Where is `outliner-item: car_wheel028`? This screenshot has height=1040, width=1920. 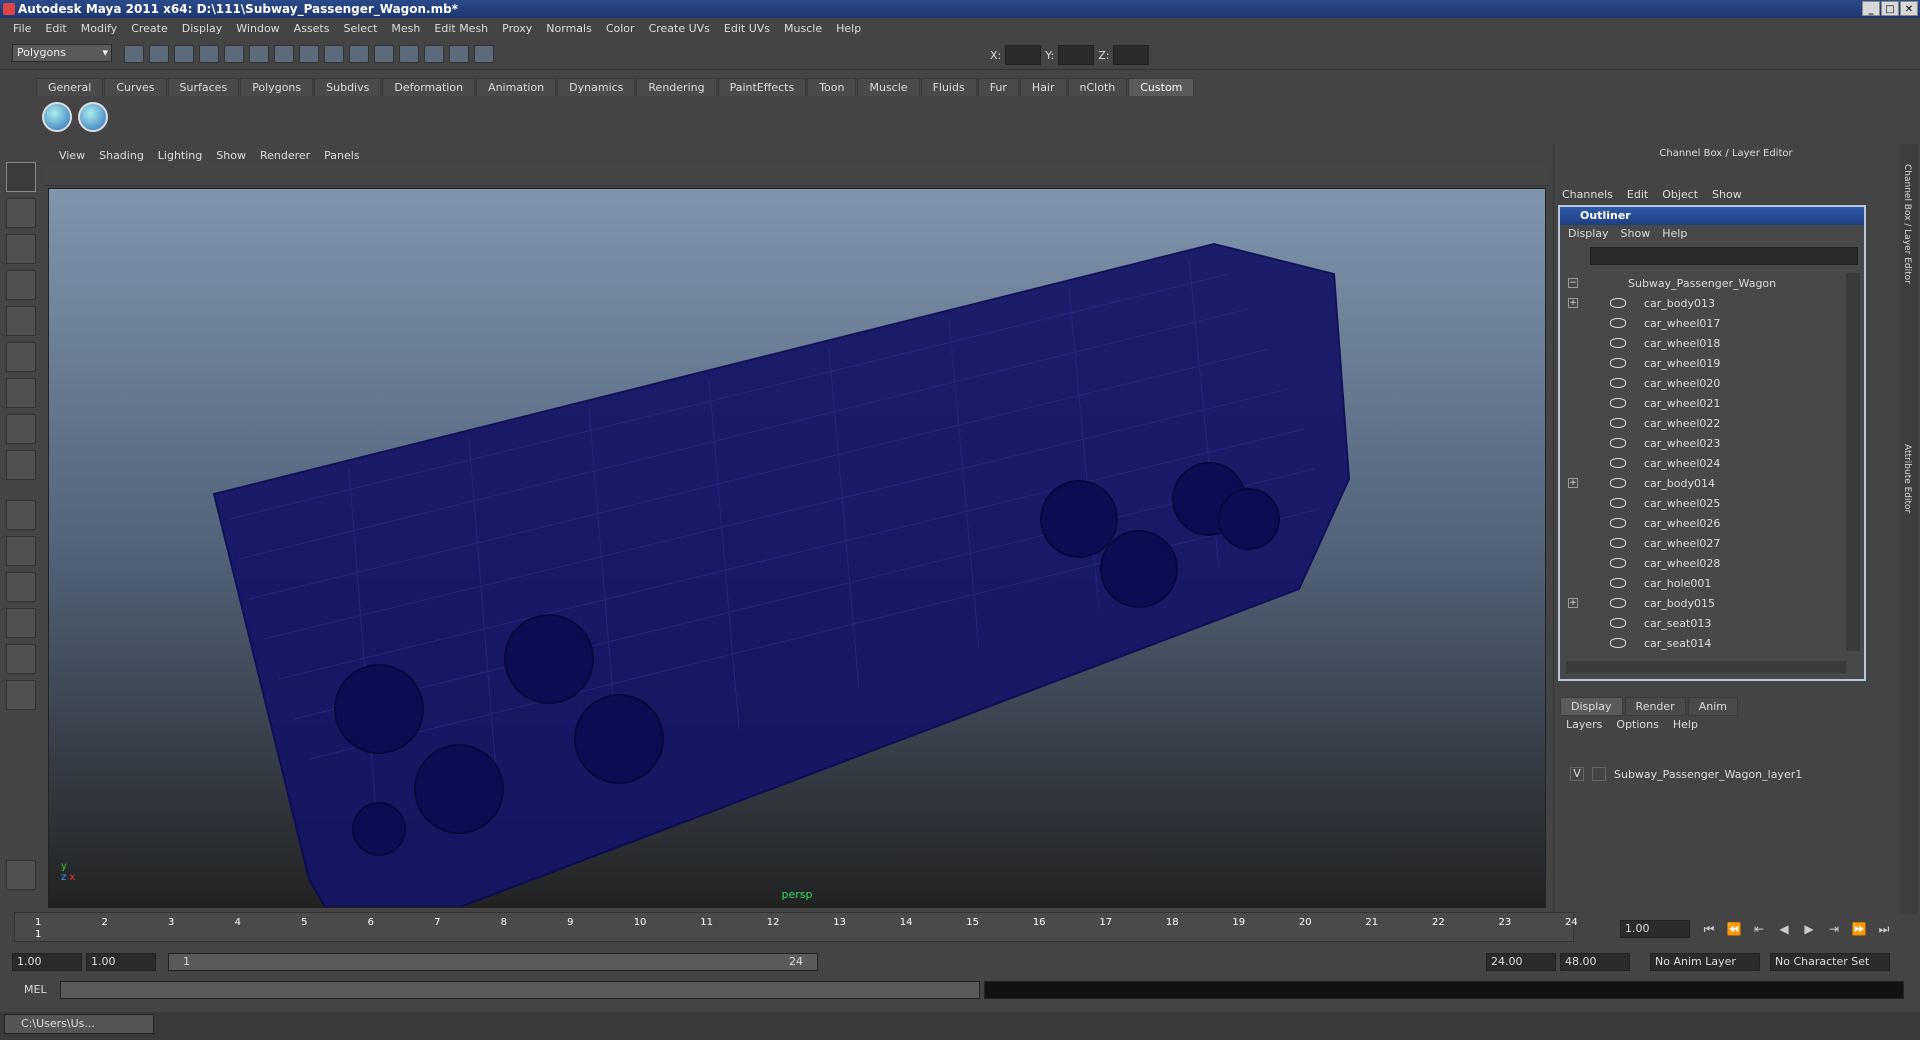
outliner-item: car_wheel028 is located at coordinates (1706, 563).